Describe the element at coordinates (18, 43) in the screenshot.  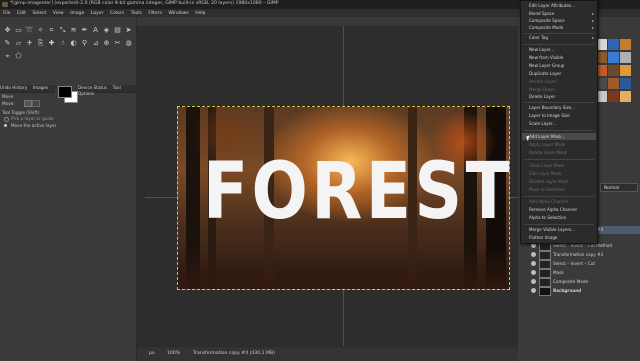
I see `eraser-icon: ▱` at that location.